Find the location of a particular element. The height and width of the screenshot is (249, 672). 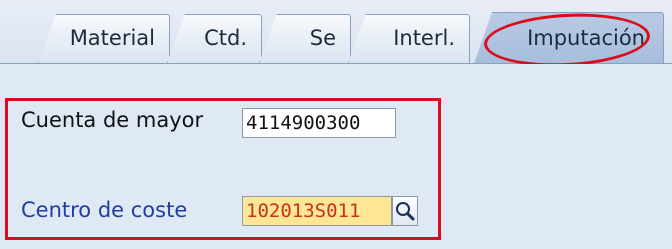

cuenta-de-mayor-label: Cuenta de mayor is located at coordinates (112, 120).